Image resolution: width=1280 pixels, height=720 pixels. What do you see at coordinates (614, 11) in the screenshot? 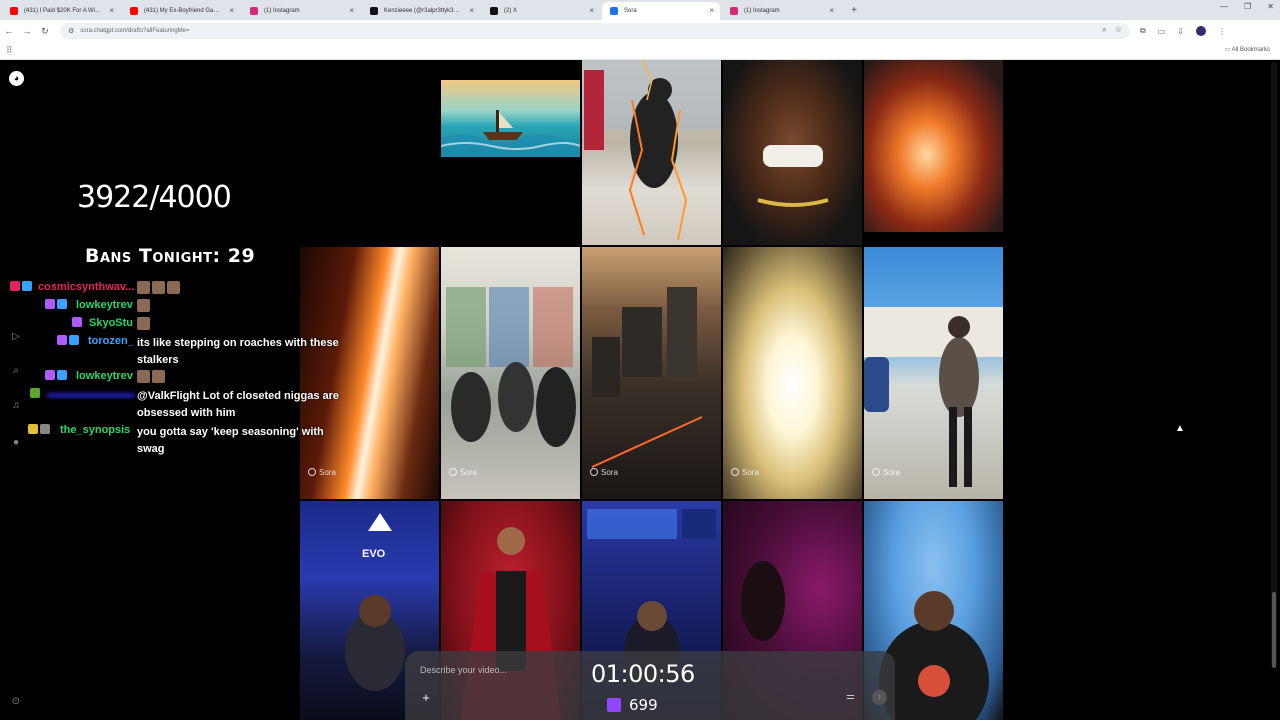
I see `sora-icon` at bounding box center [614, 11].